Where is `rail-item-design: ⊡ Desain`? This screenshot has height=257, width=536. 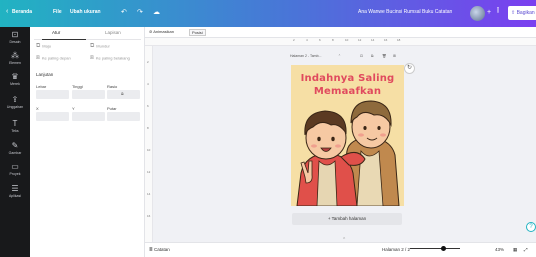 rail-item-design: ⊡ Desain is located at coordinates (15, 37).